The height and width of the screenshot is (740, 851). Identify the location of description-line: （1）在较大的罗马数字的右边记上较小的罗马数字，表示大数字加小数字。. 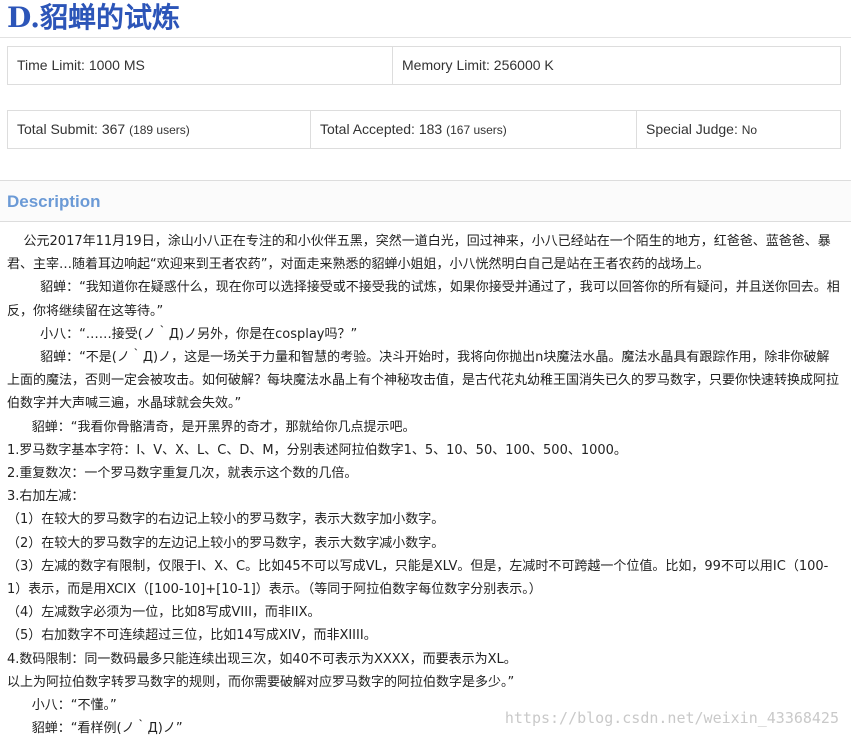
(226, 520).